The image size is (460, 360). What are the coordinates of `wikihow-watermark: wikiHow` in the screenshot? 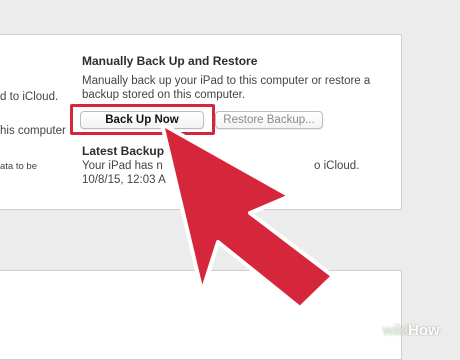 It's located at (411, 330).